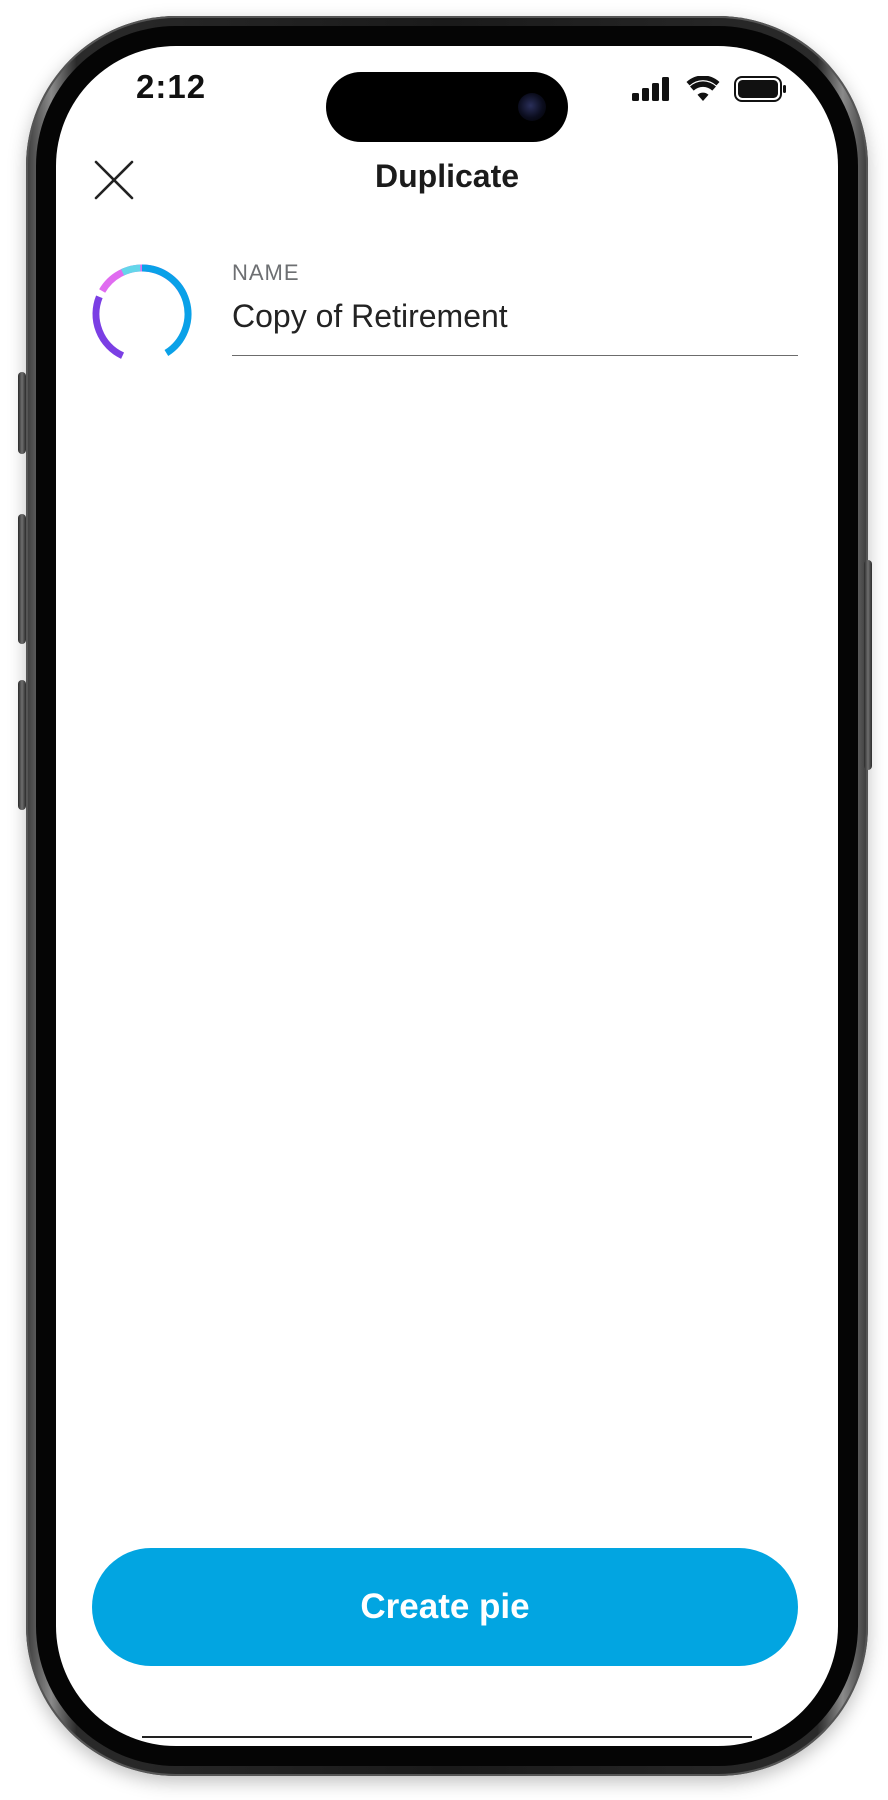 The height and width of the screenshot is (1800, 888). I want to click on volume-up-button, so click(22, 579).